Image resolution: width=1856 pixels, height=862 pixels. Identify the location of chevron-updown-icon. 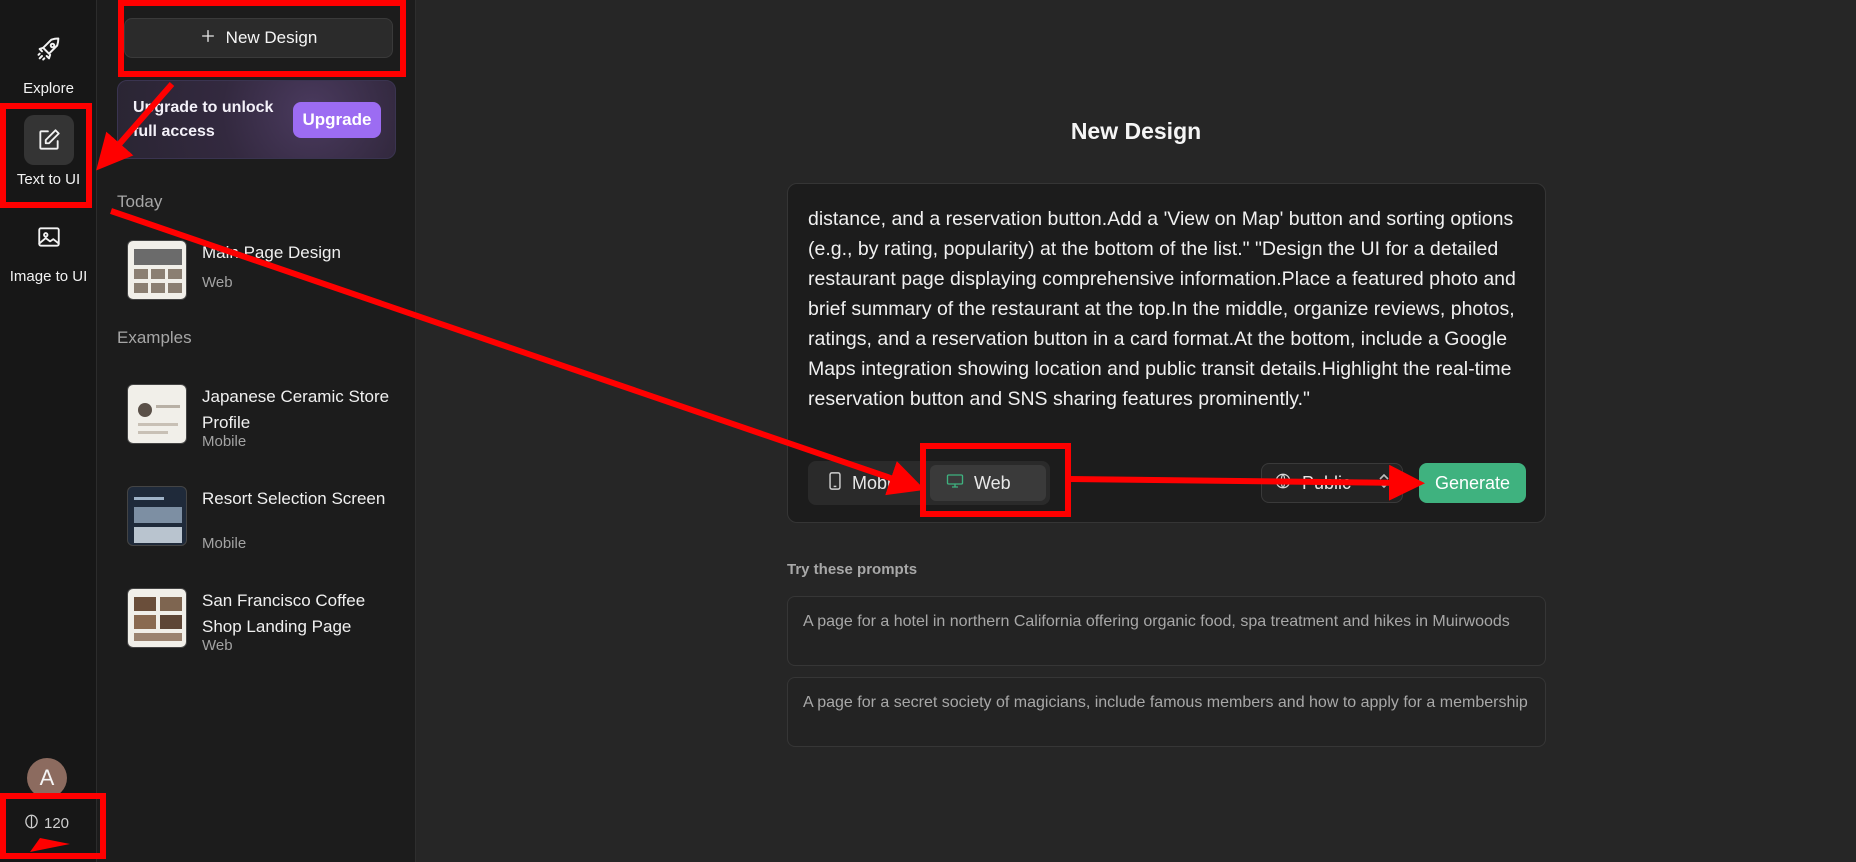
(1384, 483).